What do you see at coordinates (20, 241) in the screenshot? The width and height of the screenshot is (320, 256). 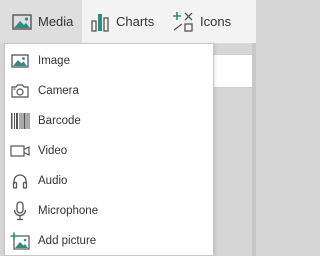 I see `add-picture-icon` at bounding box center [20, 241].